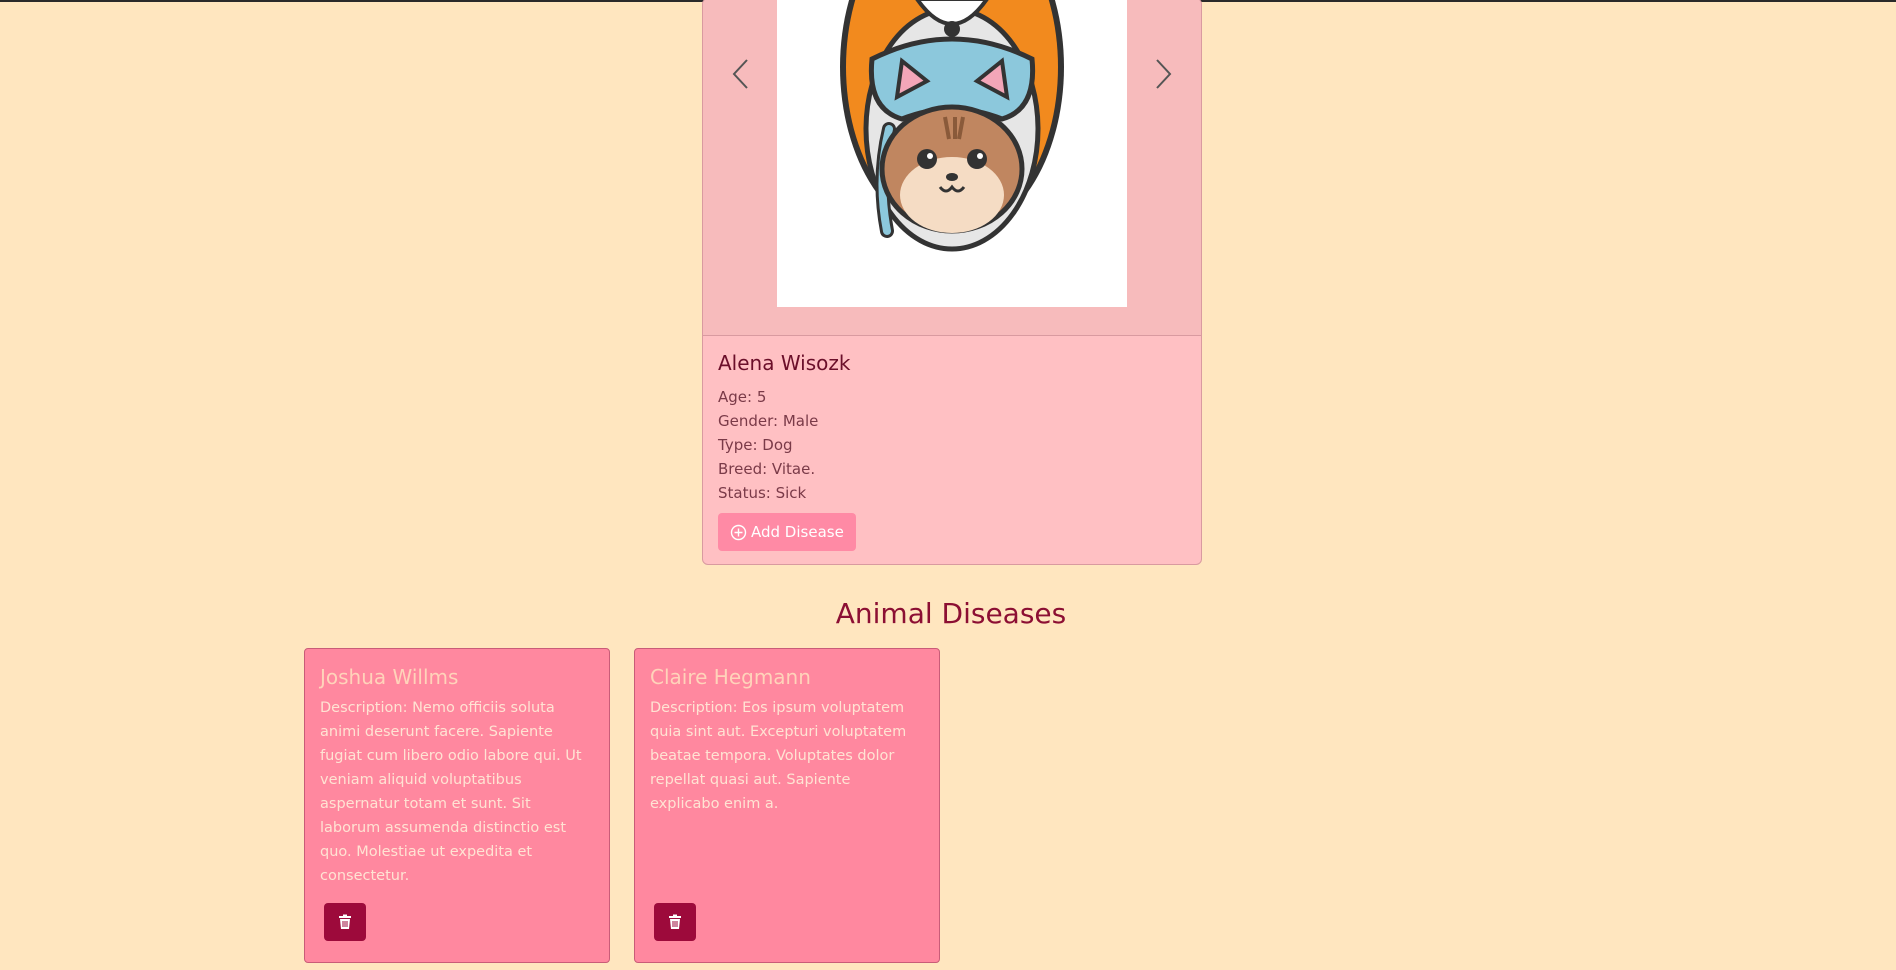 The width and height of the screenshot is (1896, 970). I want to click on animal-image, so click(952, 153).